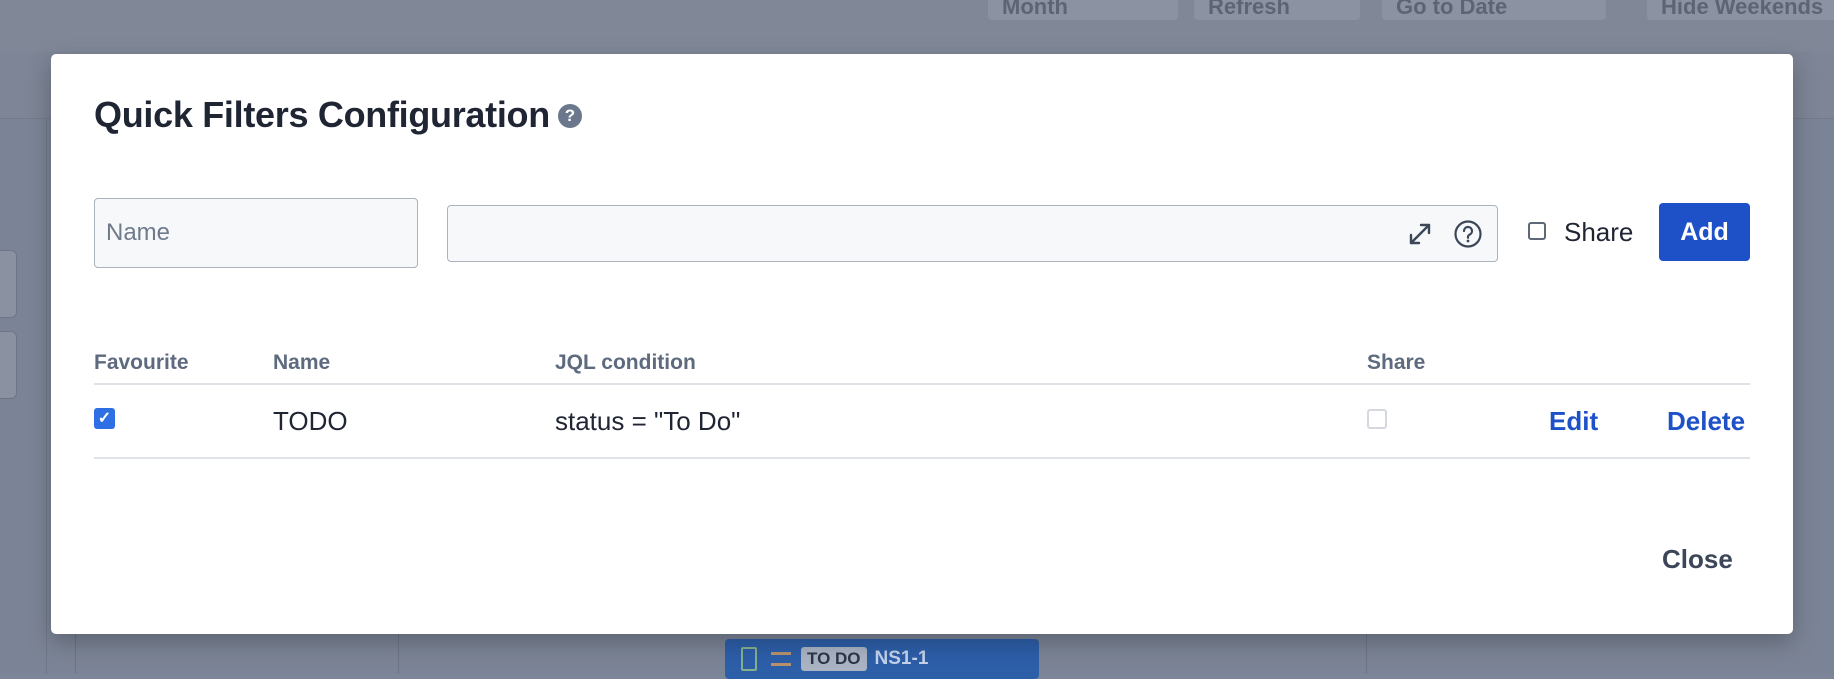 Image resolution: width=1834 pixels, height=679 pixels. What do you see at coordinates (1599, 232) in the screenshot?
I see `share-label: Share` at bounding box center [1599, 232].